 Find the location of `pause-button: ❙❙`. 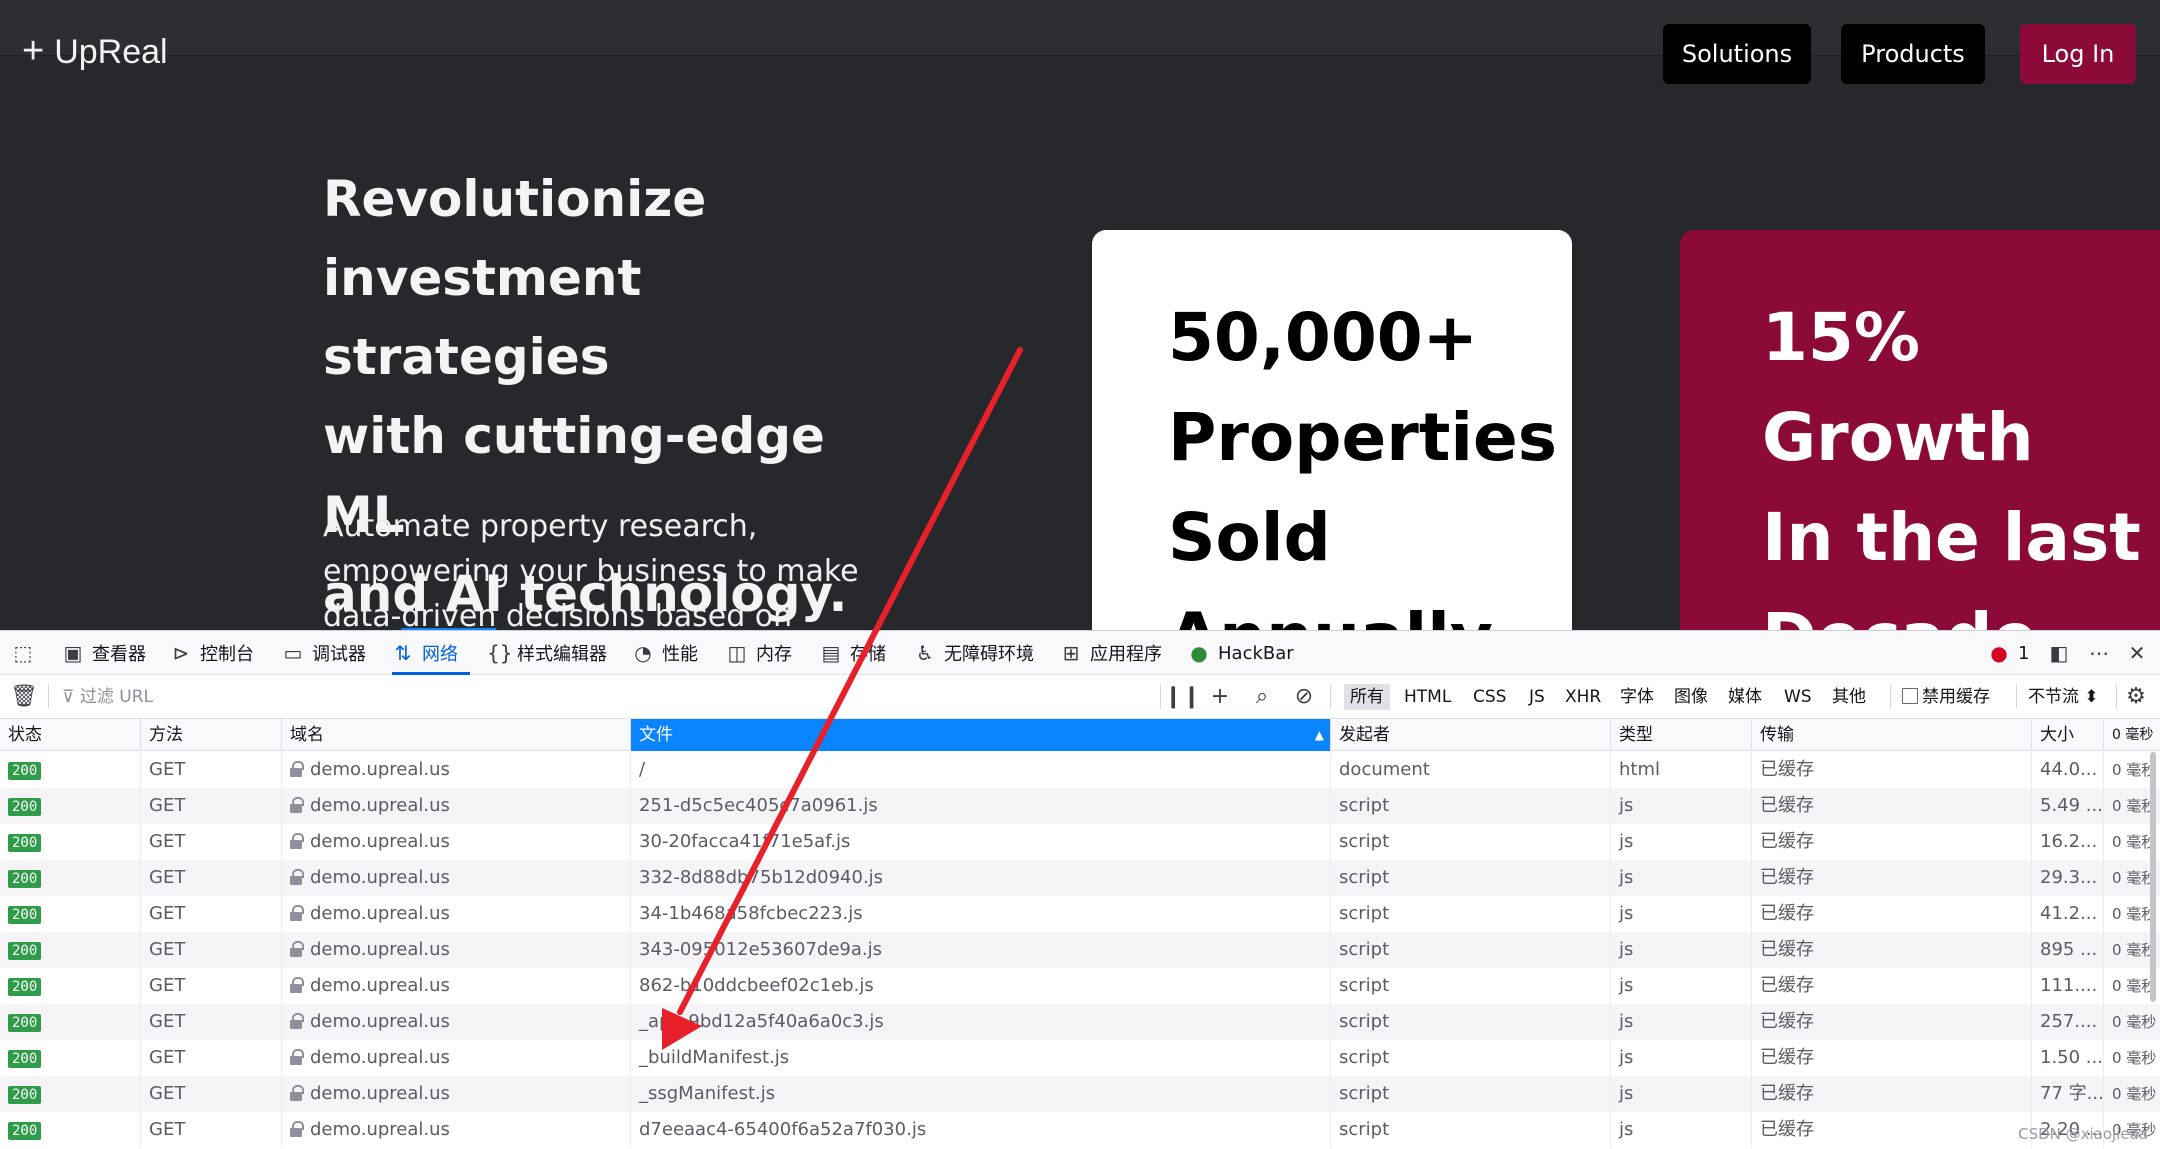

pause-button: ❙❙ is located at coordinates (1182, 697).